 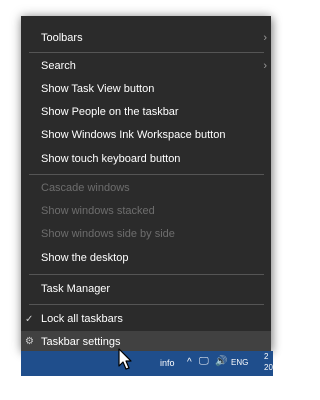 I want to click on menu-item-show-ink-workspace: Show Windows Ink Workspace button, so click(x=146, y=135).